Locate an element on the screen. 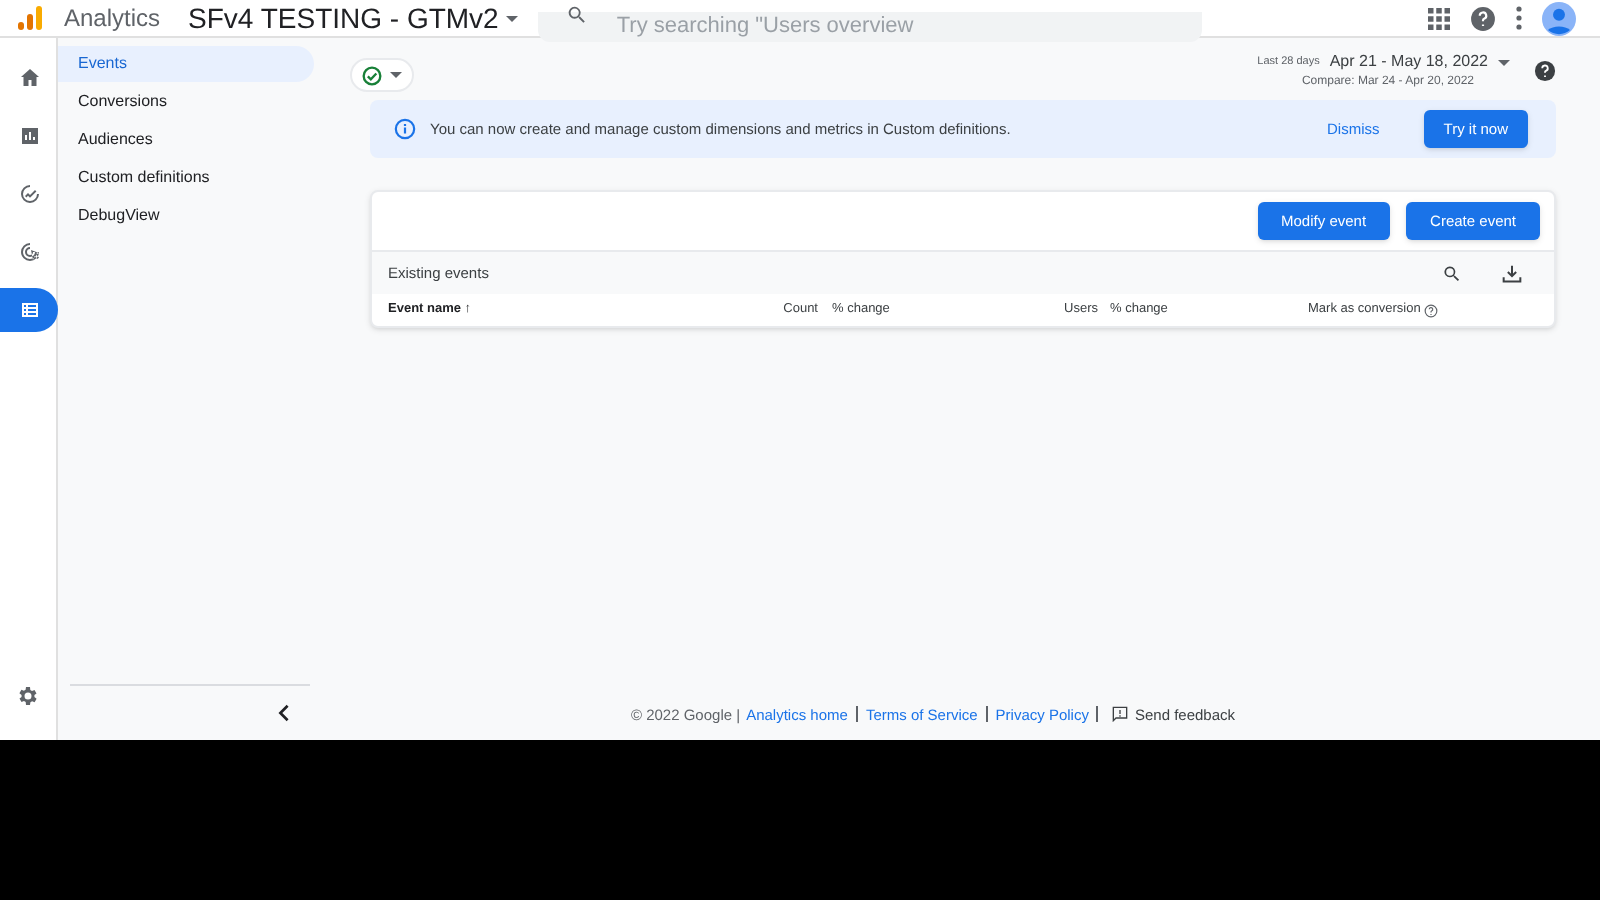 The image size is (1600, 900). settings-icon is located at coordinates (28, 696).